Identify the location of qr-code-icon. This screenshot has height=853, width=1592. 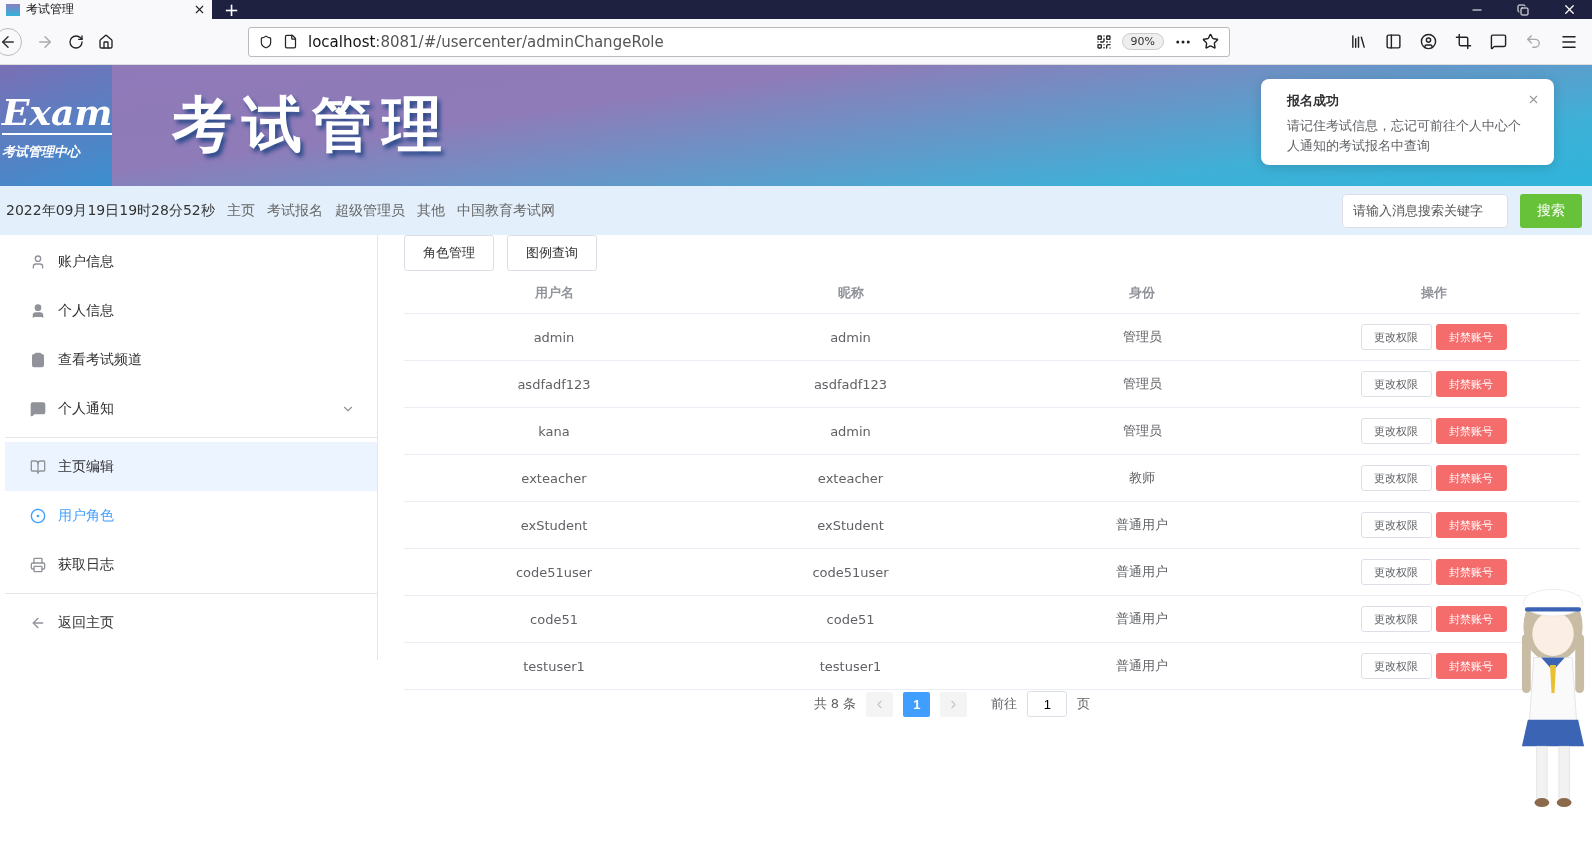
(1103, 41).